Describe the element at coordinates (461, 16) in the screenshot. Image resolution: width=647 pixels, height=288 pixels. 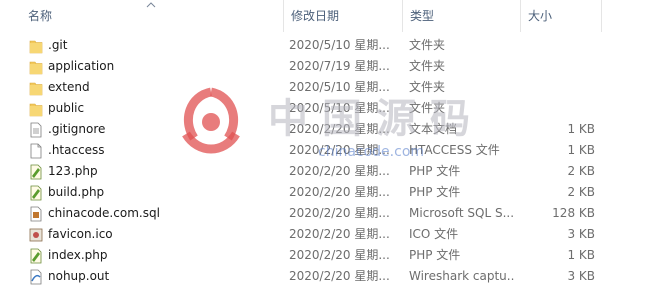
I see `column-header-type: 类型` at that location.